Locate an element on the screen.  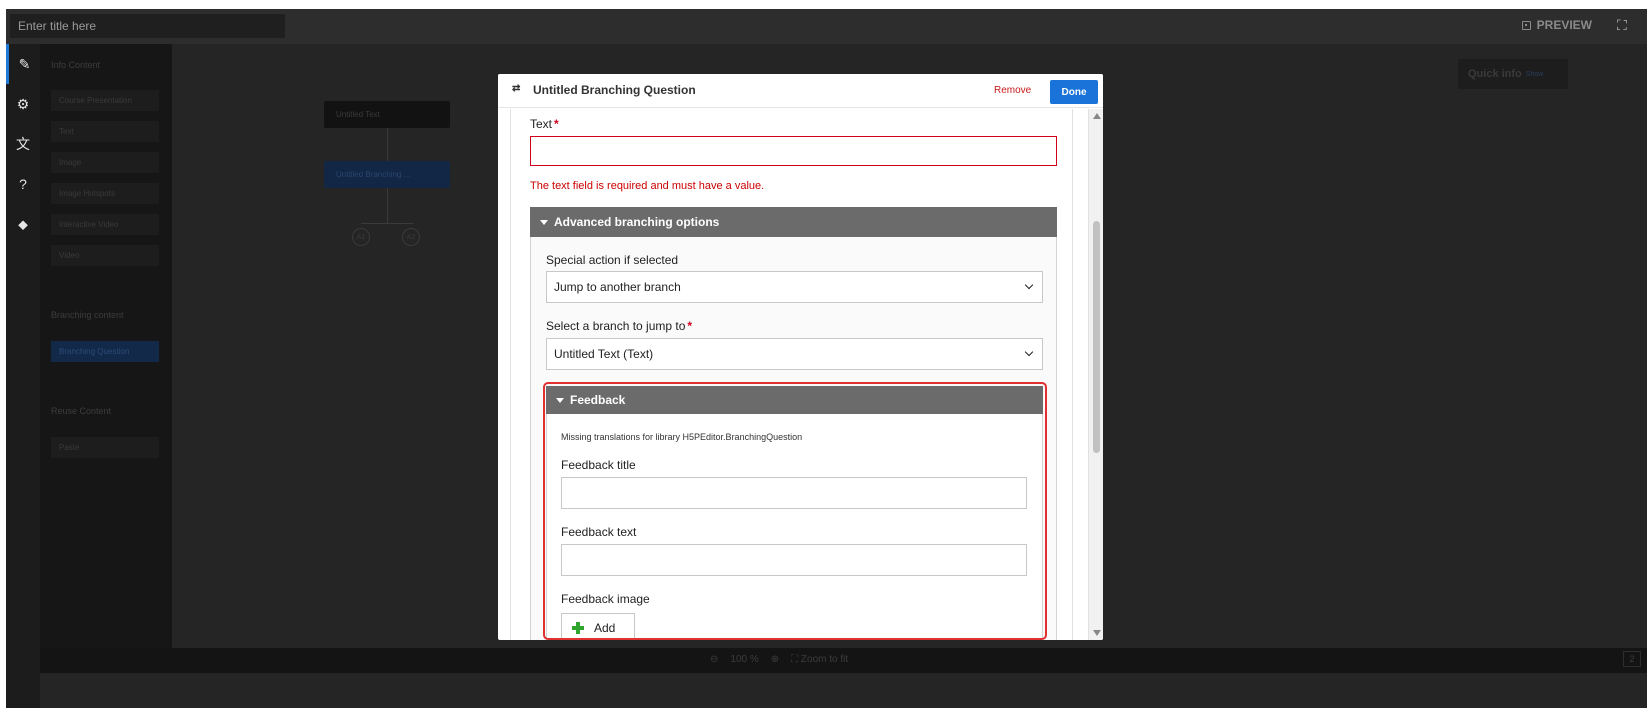
branch-select: Untitled Text (Text) is located at coordinates (794, 354).